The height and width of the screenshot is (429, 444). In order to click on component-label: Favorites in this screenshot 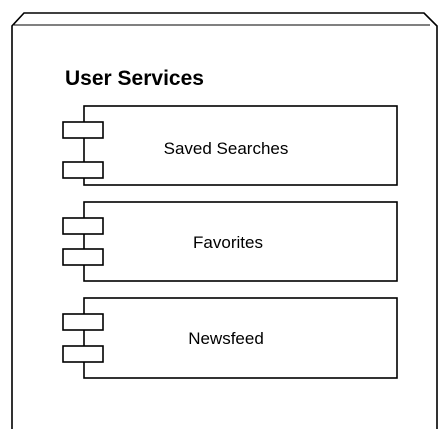, I will do `click(228, 242)`.